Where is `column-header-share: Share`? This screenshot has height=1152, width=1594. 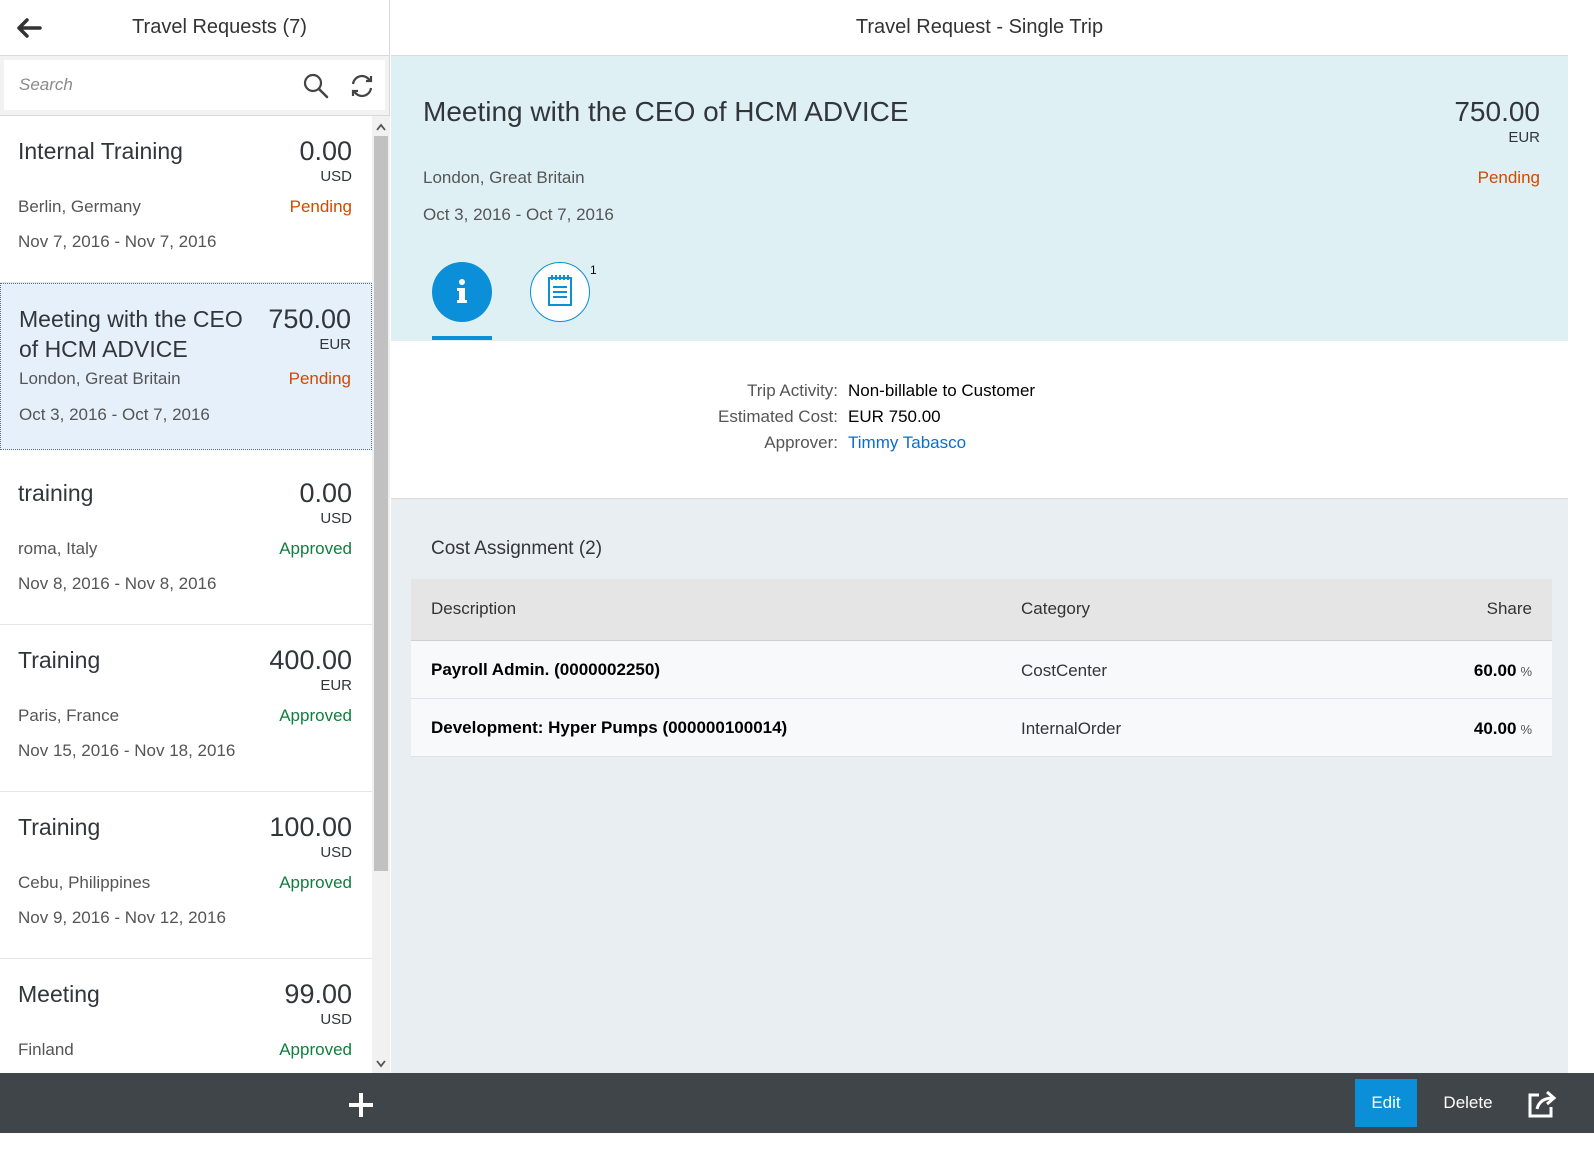
column-header-share: Share is located at coordinates (1509, 609).